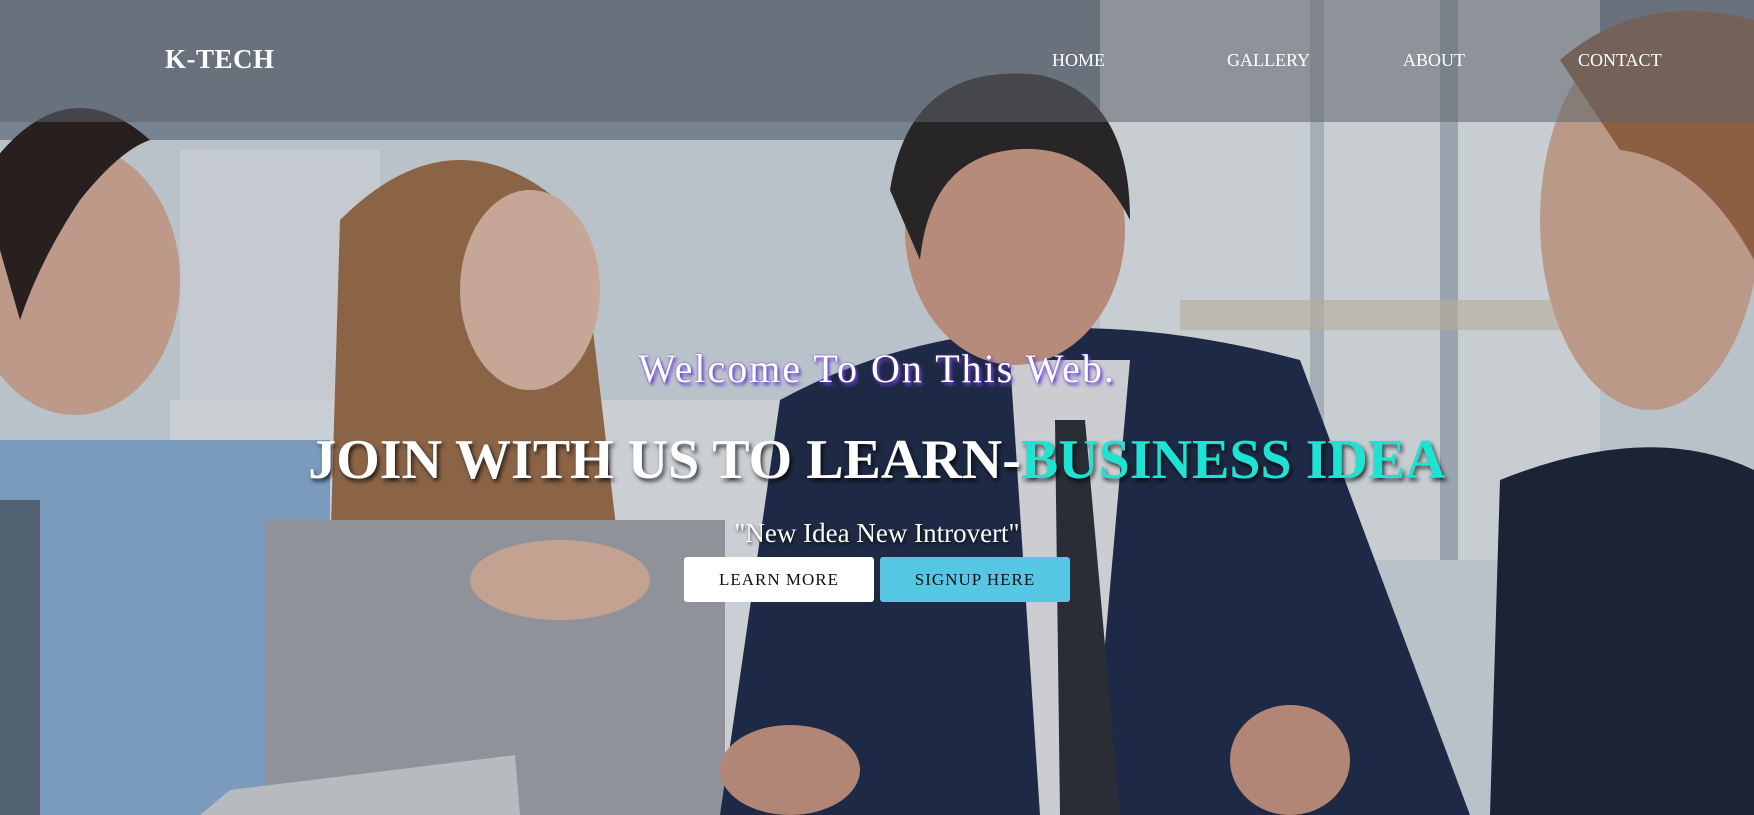  Describe the element at coordinates (877, 61) in the screenshot. I see `top-navbar: K-TECH HOME GALLERY ABOUT CONTACT` at that location.